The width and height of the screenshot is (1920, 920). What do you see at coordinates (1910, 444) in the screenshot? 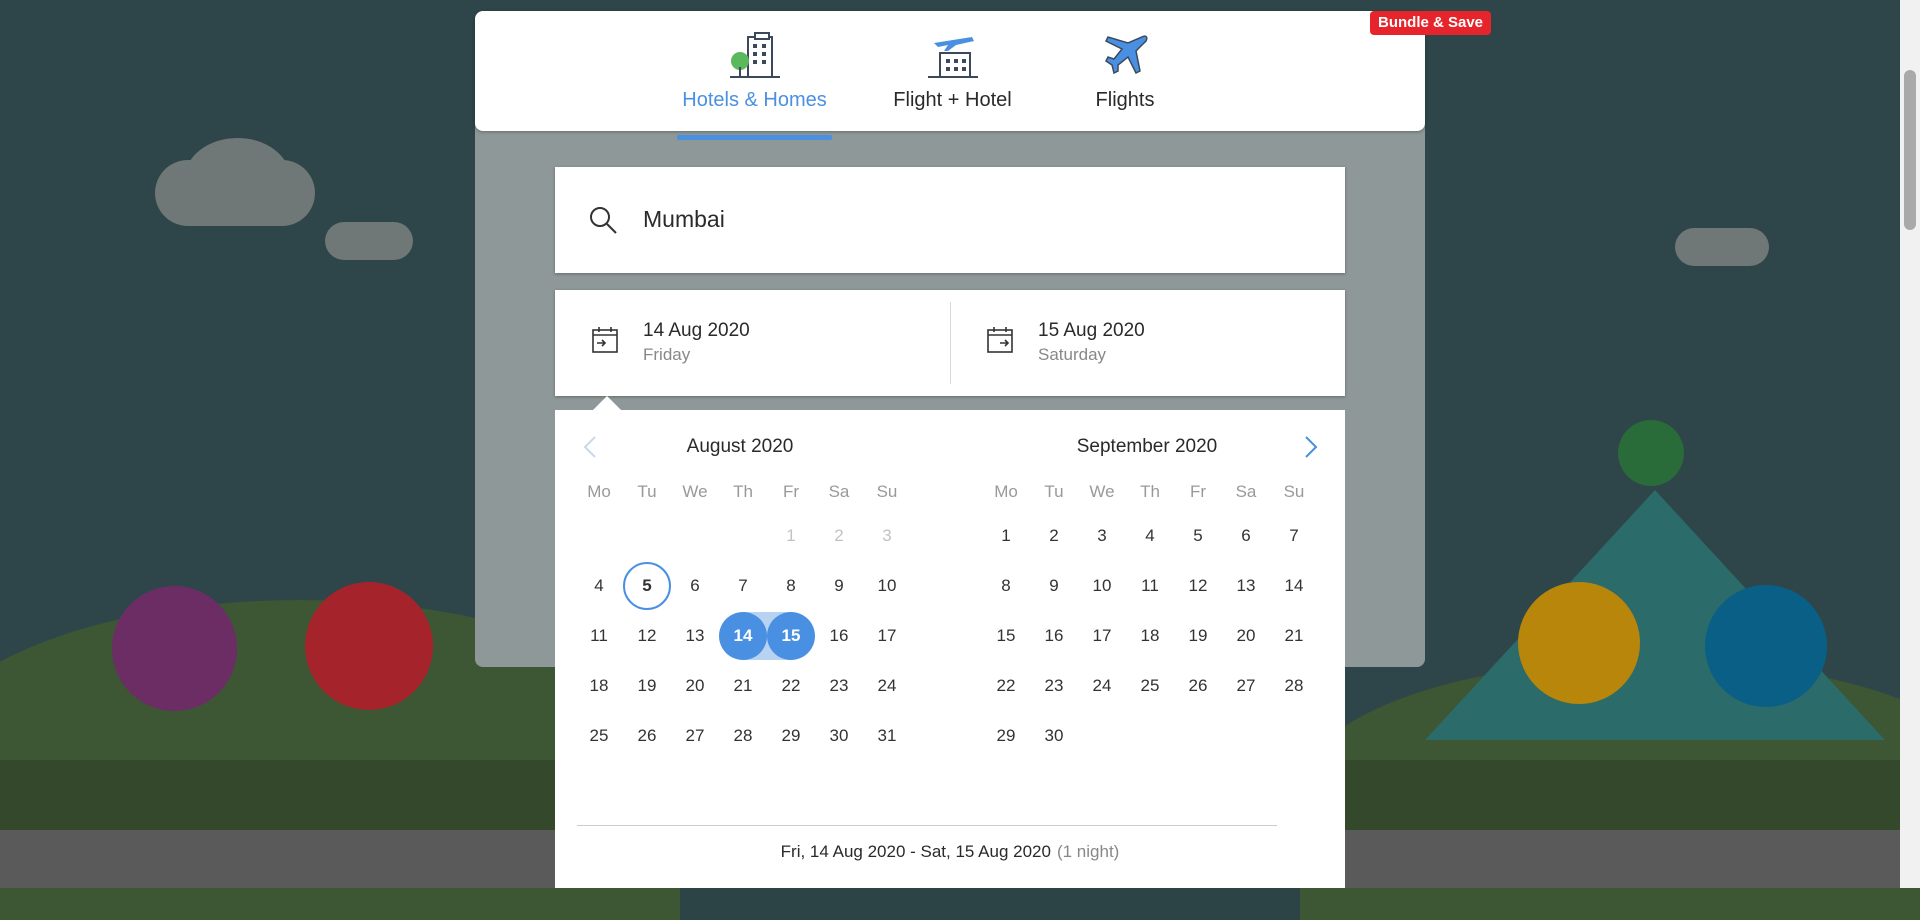
I see `page-scrollbar` at bounding box center [1910, 444].